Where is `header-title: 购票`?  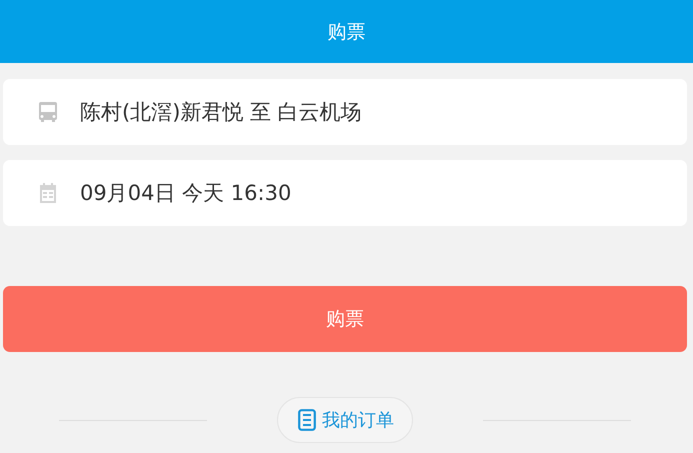 header-title: 购票 is located at coordinates (347, 32).